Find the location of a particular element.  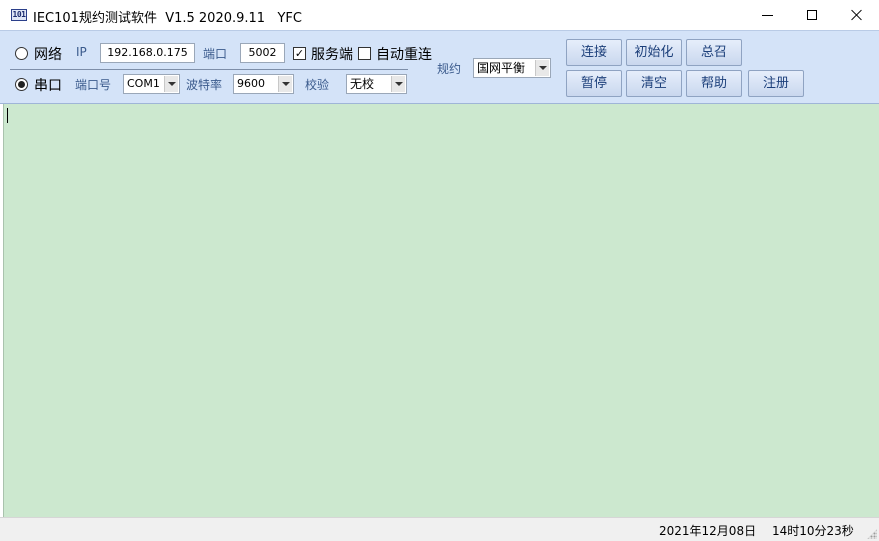

general-call-button: 总召 is located at coordinates (714, 52).